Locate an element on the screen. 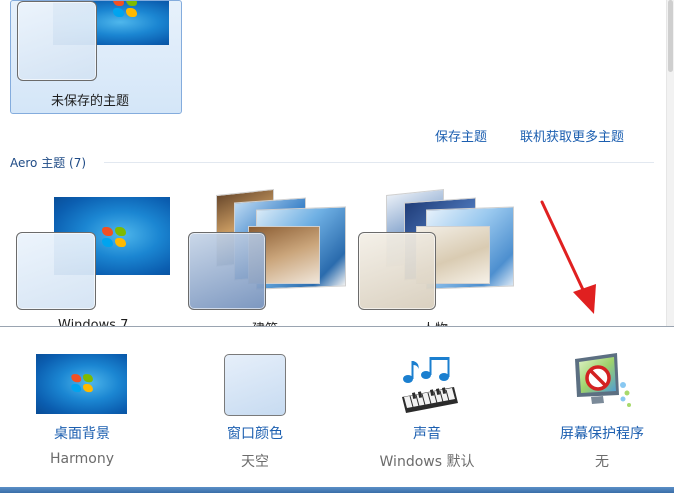 This screenshot has height=493, width=674. theme-unsaved-label: 未保存的主题 is located at coordinates (90, 101).